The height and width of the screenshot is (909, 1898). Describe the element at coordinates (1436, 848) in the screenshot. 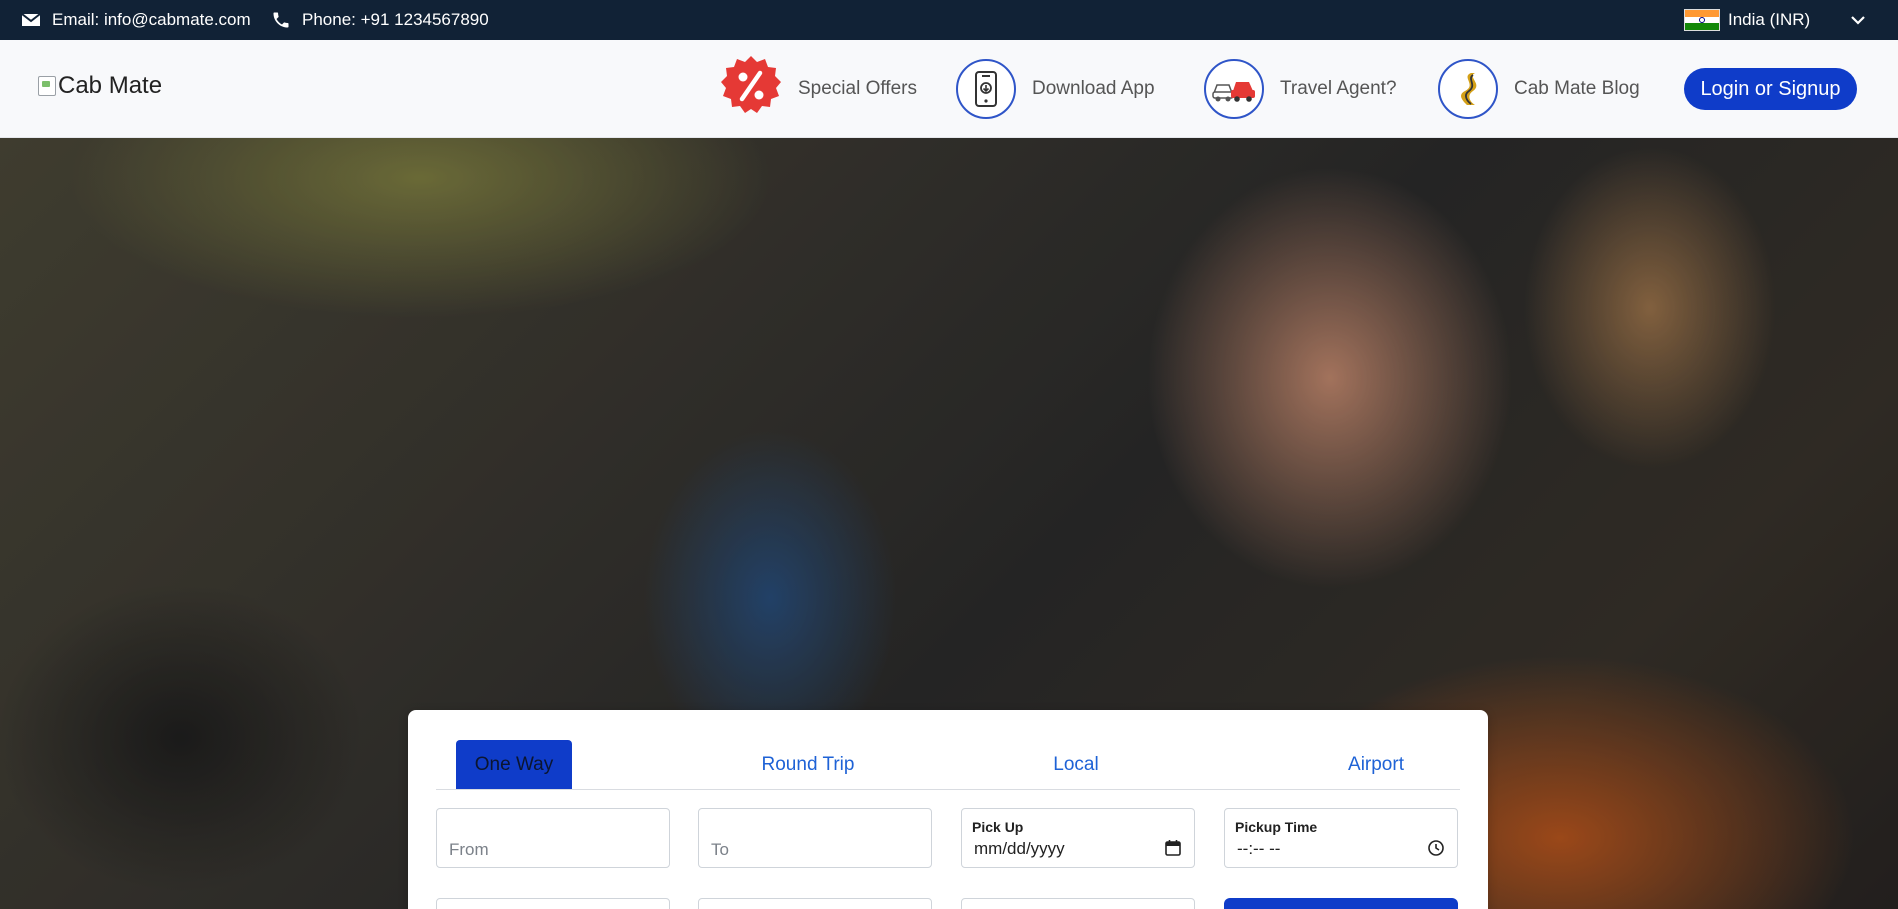

I see `clock-icon` at that location.